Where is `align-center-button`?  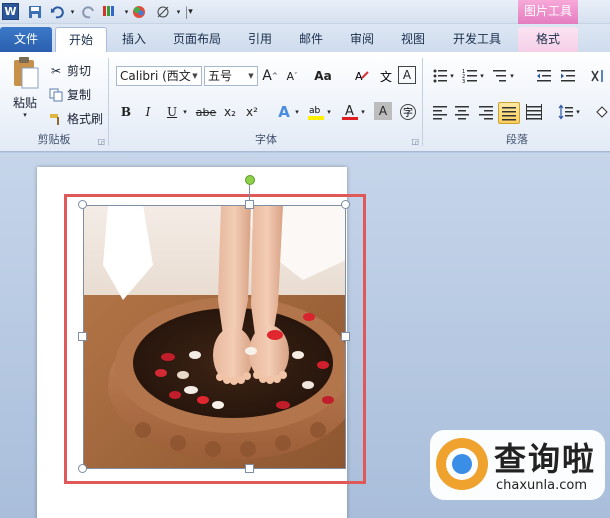
align-center-button is located at coordinates (462, 112).